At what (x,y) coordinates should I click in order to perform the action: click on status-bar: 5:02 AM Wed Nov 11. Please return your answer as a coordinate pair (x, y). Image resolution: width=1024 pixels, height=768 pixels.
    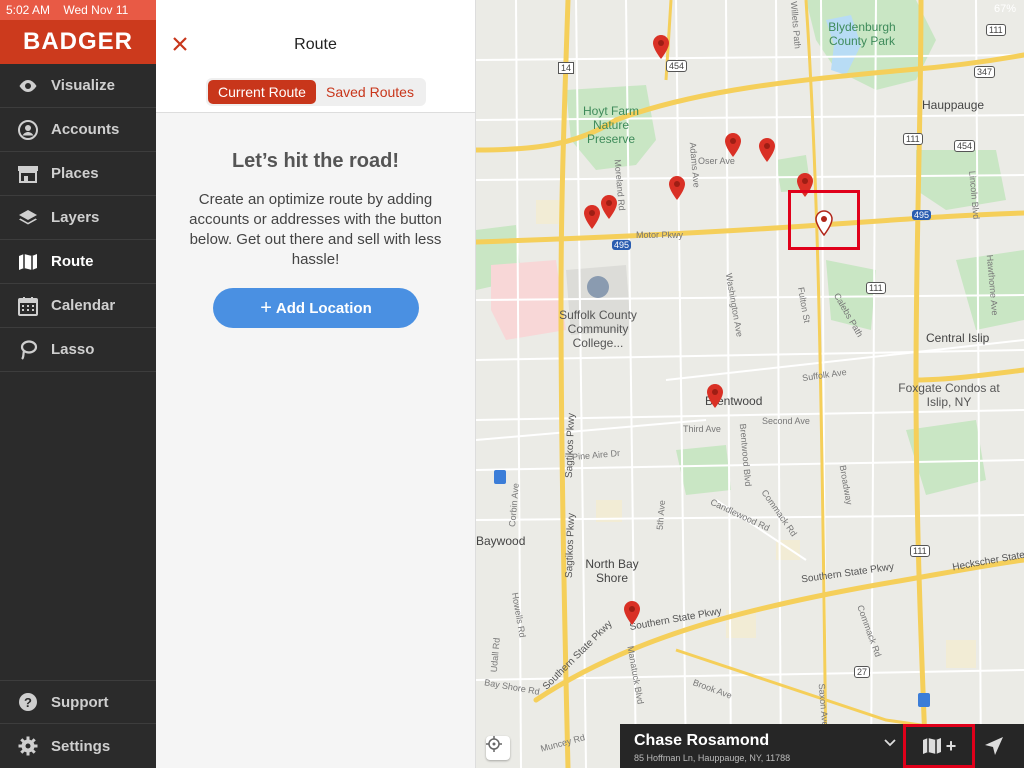
    Looking at the image, I should click on (78, 10).